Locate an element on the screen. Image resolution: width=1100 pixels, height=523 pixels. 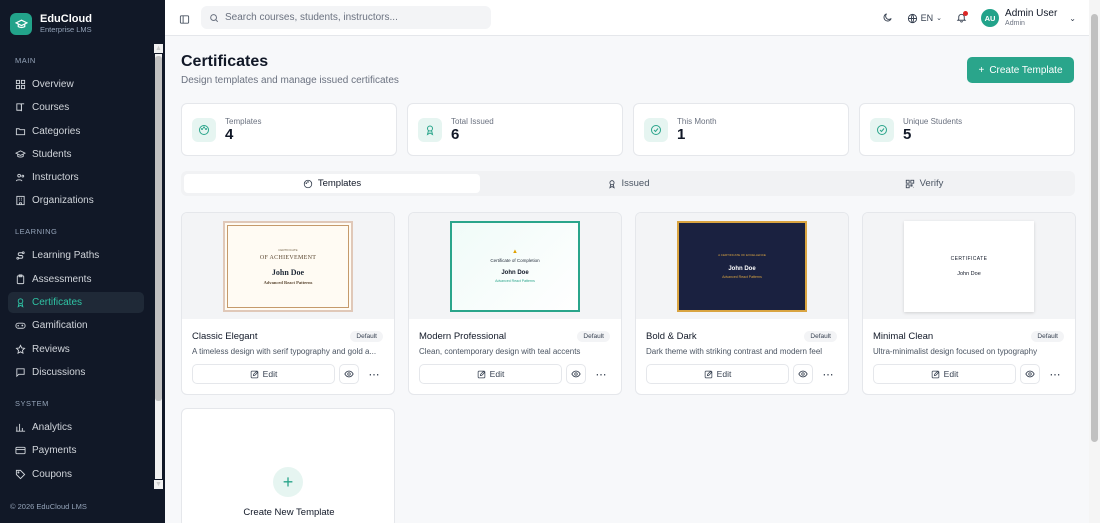
sidebar-item-categories: Categories is located at coordinates (76, 131).